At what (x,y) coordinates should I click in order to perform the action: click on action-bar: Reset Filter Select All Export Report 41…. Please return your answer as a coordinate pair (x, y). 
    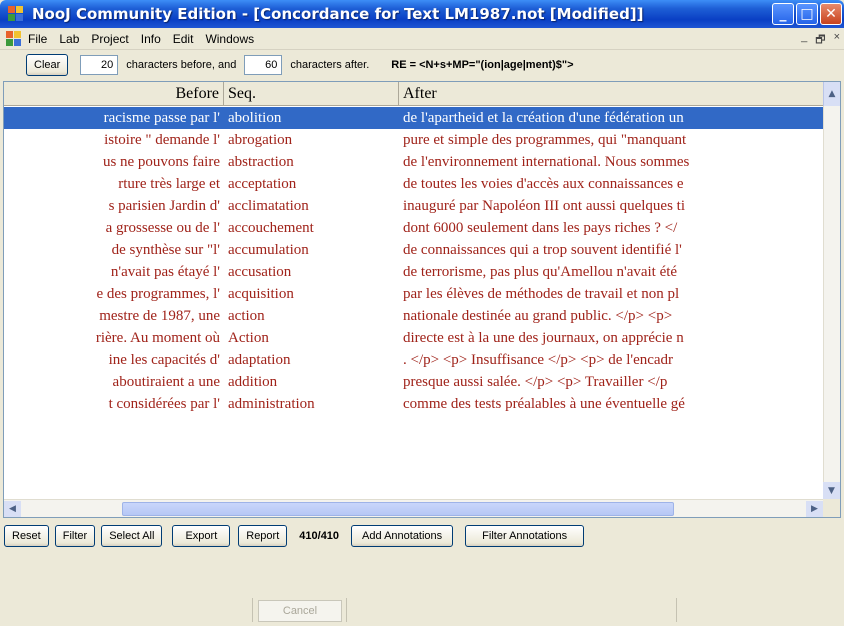
    Looking at the image, I should click on (422, 536).